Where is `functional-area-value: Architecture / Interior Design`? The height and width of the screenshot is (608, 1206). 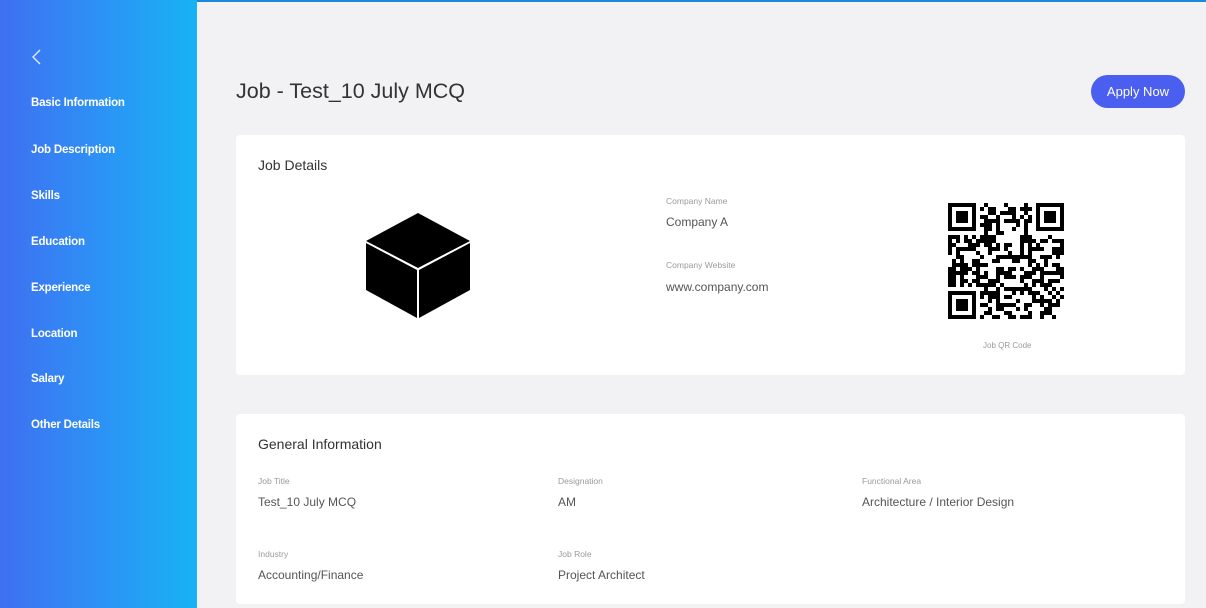
functional-area-value: Architecture / Interior Design is located at coordinates (938, 502).